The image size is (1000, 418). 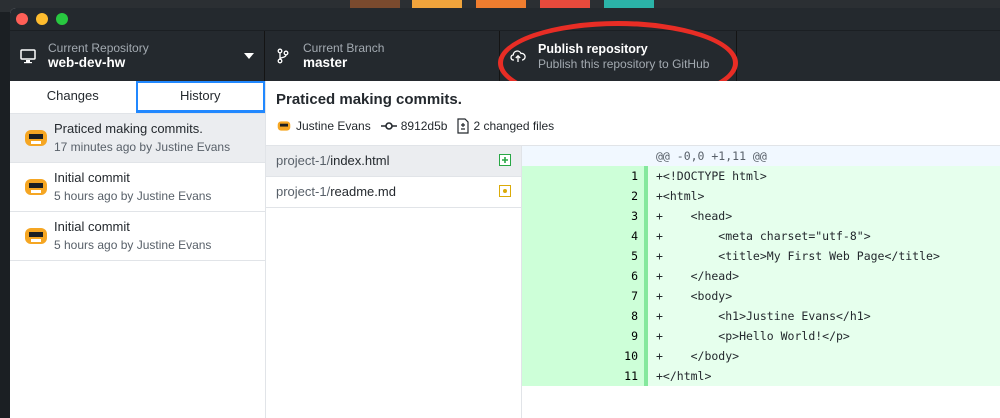 I want to click on file-added-icon, so click(x=505, y=160).